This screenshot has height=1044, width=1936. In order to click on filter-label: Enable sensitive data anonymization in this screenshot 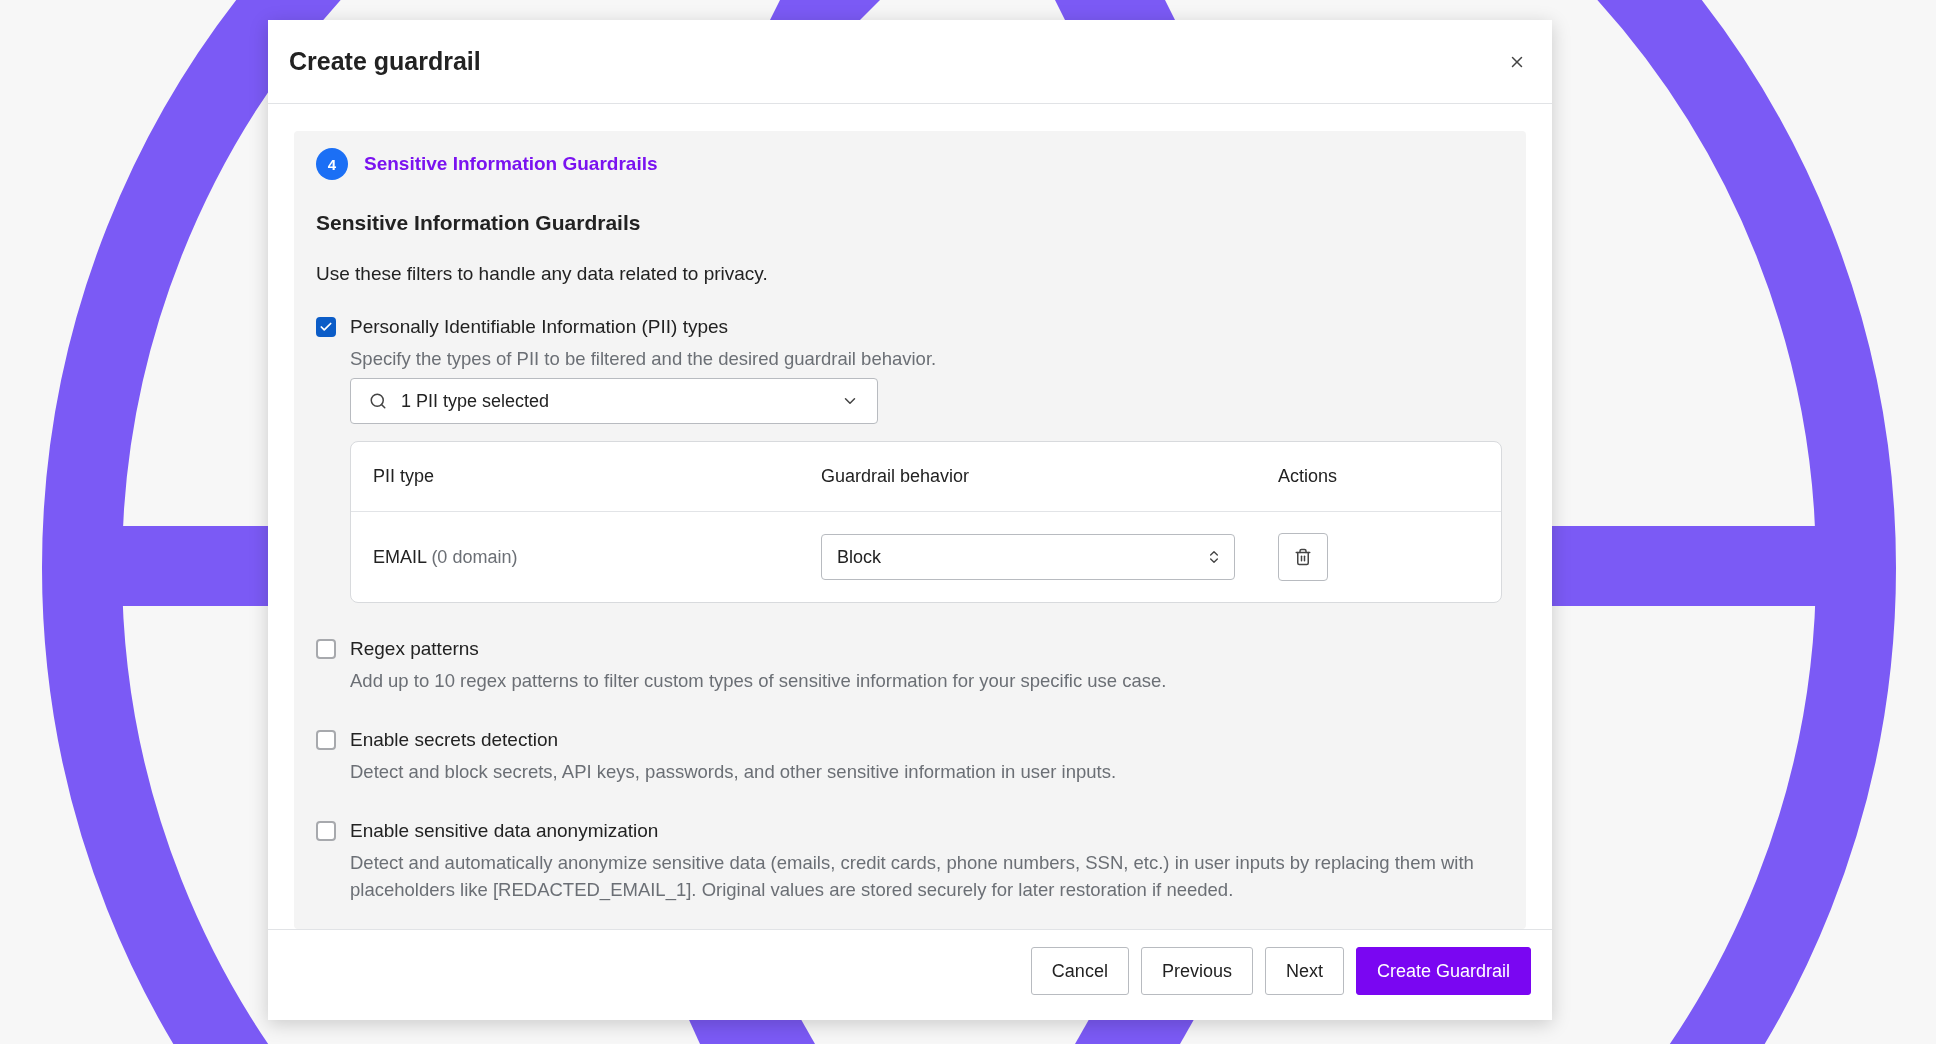, I will do `click(505, 831)`.